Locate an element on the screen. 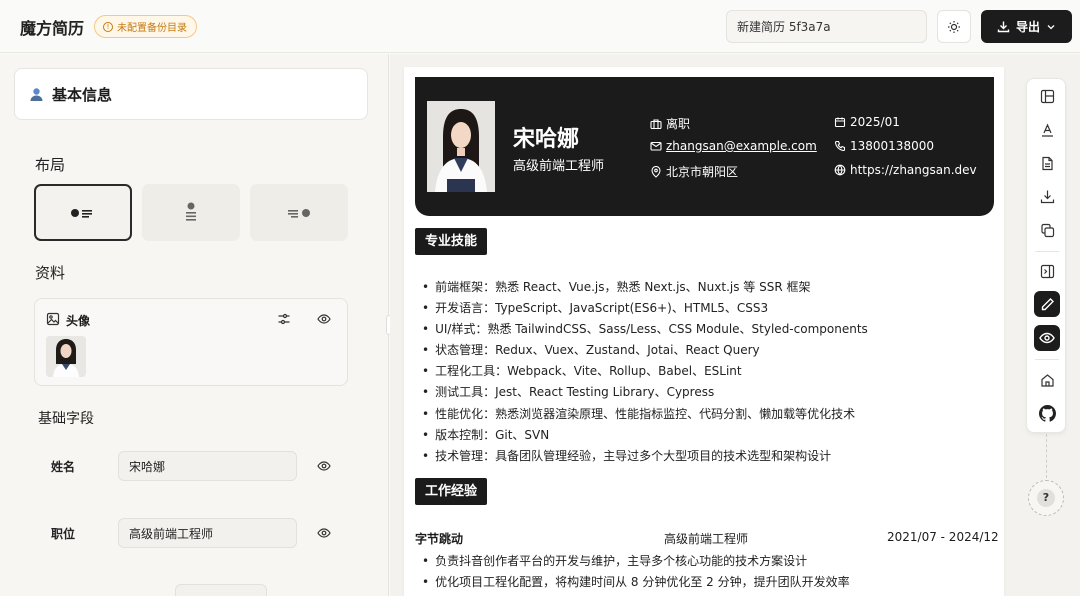  home-icon is located at coordinates (1047, 380).